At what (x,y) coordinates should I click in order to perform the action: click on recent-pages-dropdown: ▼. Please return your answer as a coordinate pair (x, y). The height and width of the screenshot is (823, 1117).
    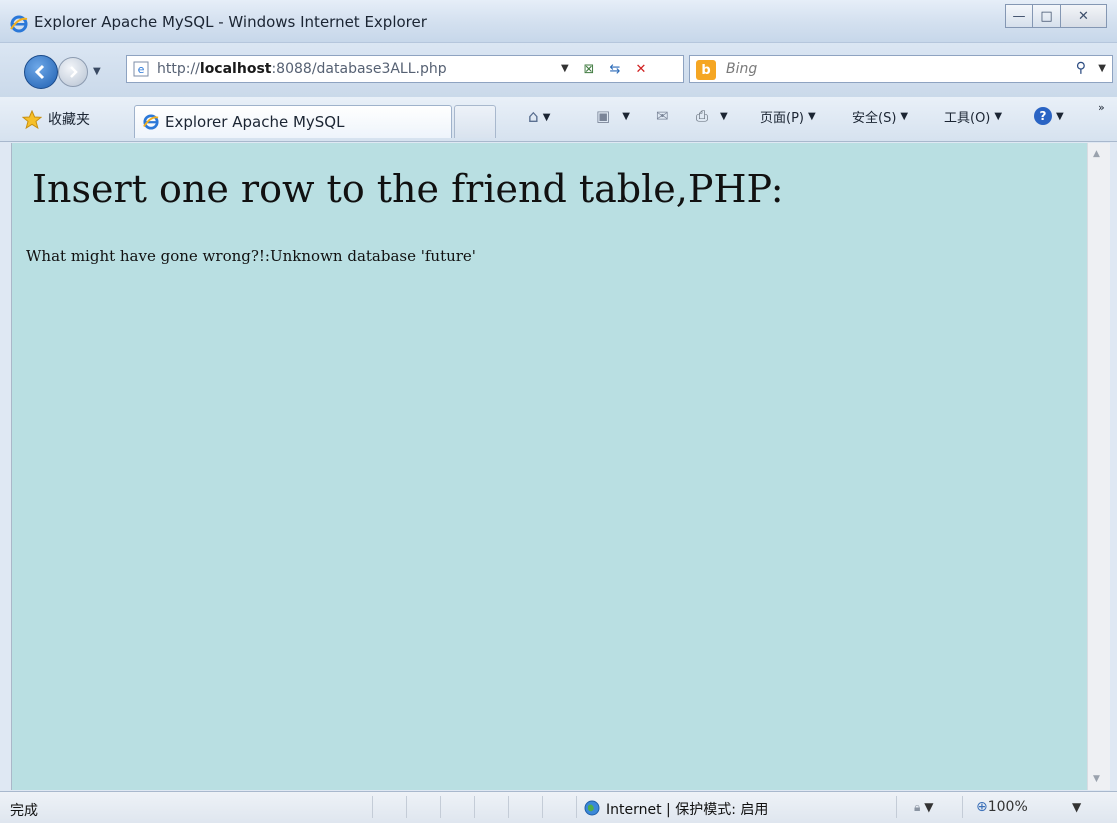
    Looking at the image, I should click on (97, 71).